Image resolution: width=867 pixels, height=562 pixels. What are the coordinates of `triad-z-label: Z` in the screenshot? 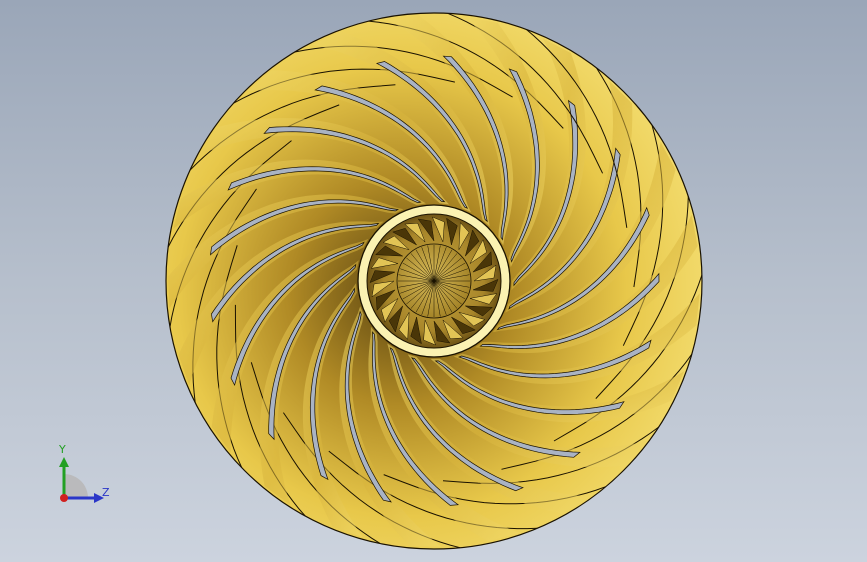 It's located at (106, 492).